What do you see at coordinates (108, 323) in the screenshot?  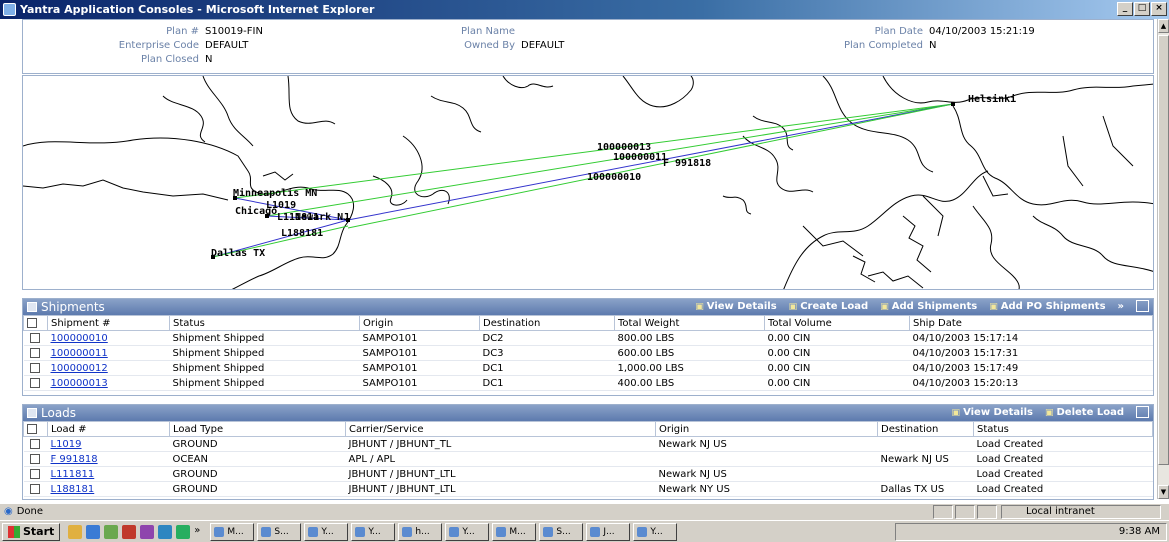 I see `col-header-shipment: Shipment #` at bounding box center [108, 323].